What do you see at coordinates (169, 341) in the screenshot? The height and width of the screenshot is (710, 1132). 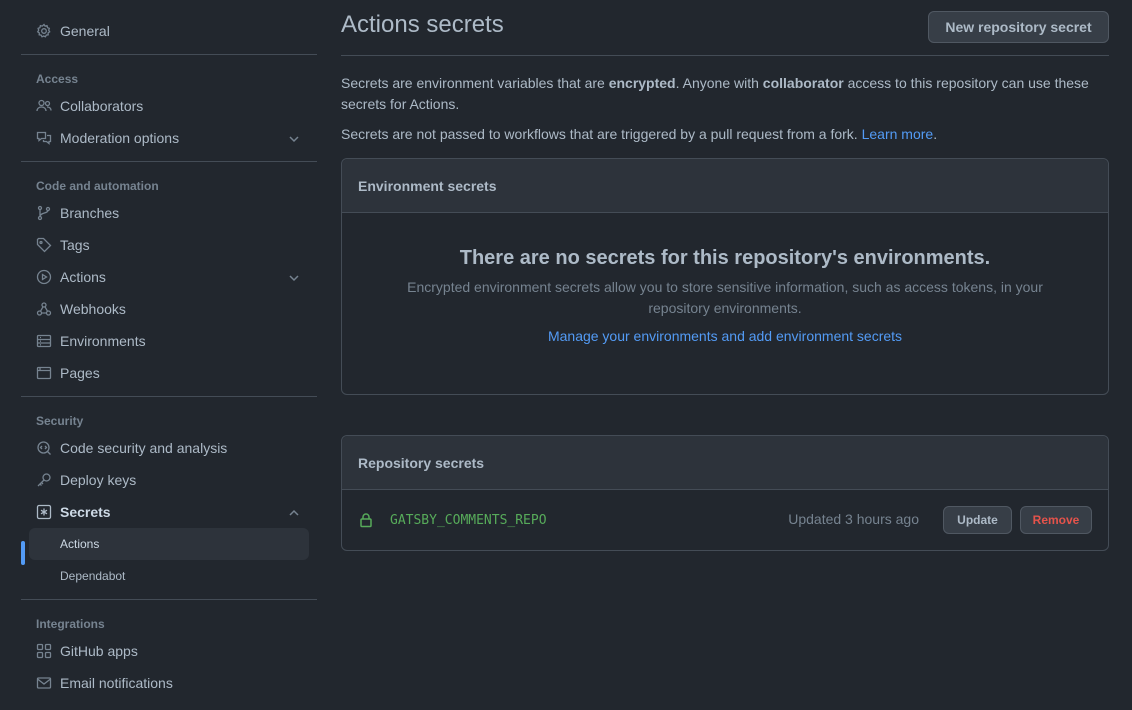 I see `sidebar-item-environments: Environments` at bounding box center [169, 341].